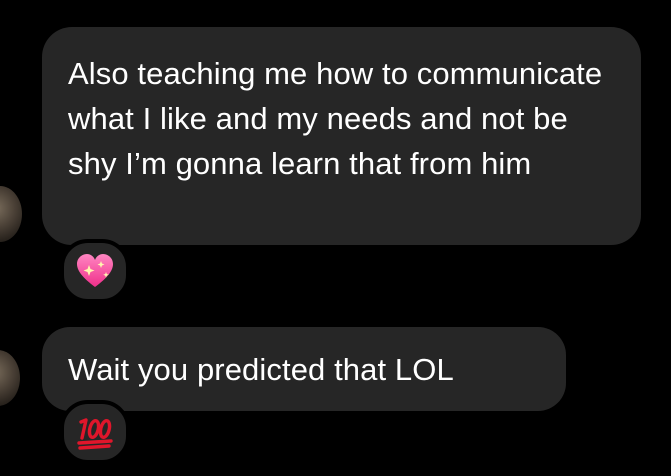  Describe the element at coordinates (261, 369) in the screenshot. I see `message-text: Wait you predicted that LOL` at that location.